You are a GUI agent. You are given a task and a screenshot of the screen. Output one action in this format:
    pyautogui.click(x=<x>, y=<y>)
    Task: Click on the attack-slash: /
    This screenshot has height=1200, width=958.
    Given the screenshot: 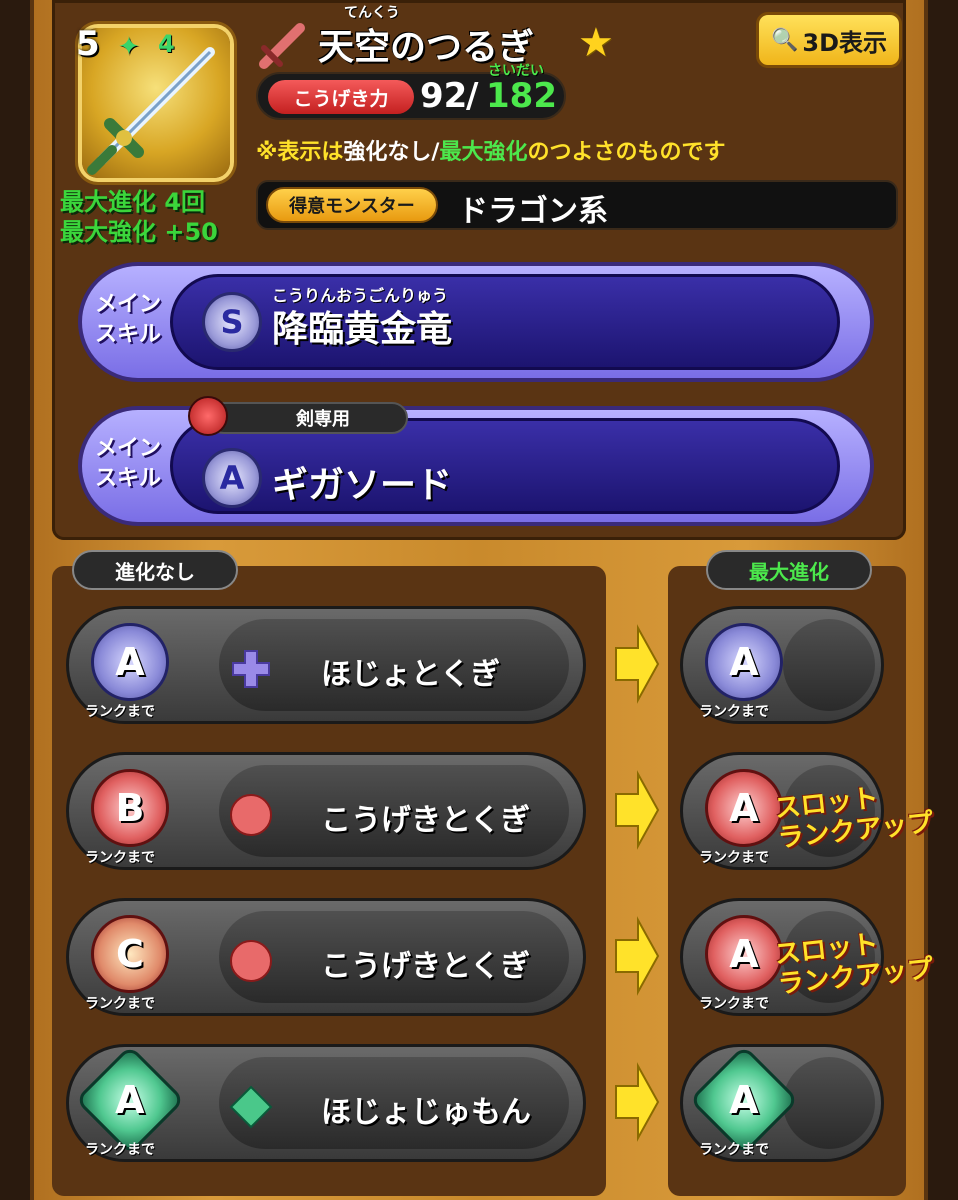 What is the action you would take?
    pyautogui.click(x=472, y=96)
    